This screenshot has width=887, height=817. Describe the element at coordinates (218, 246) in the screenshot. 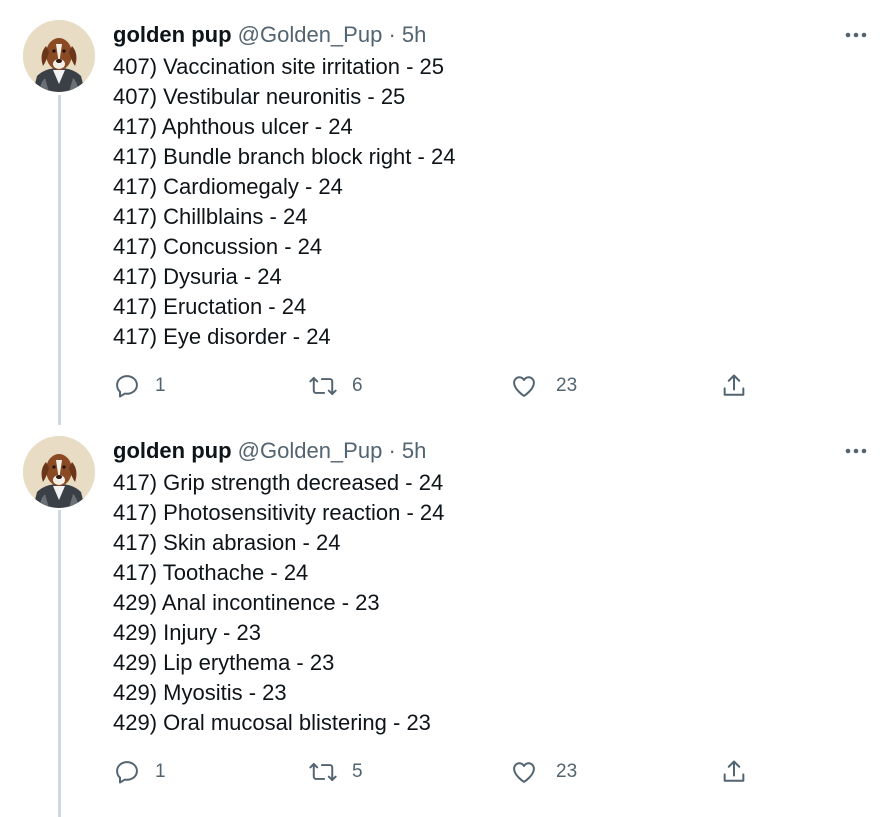

I see `tweet-line: 417) Concussion - 24` at that location.